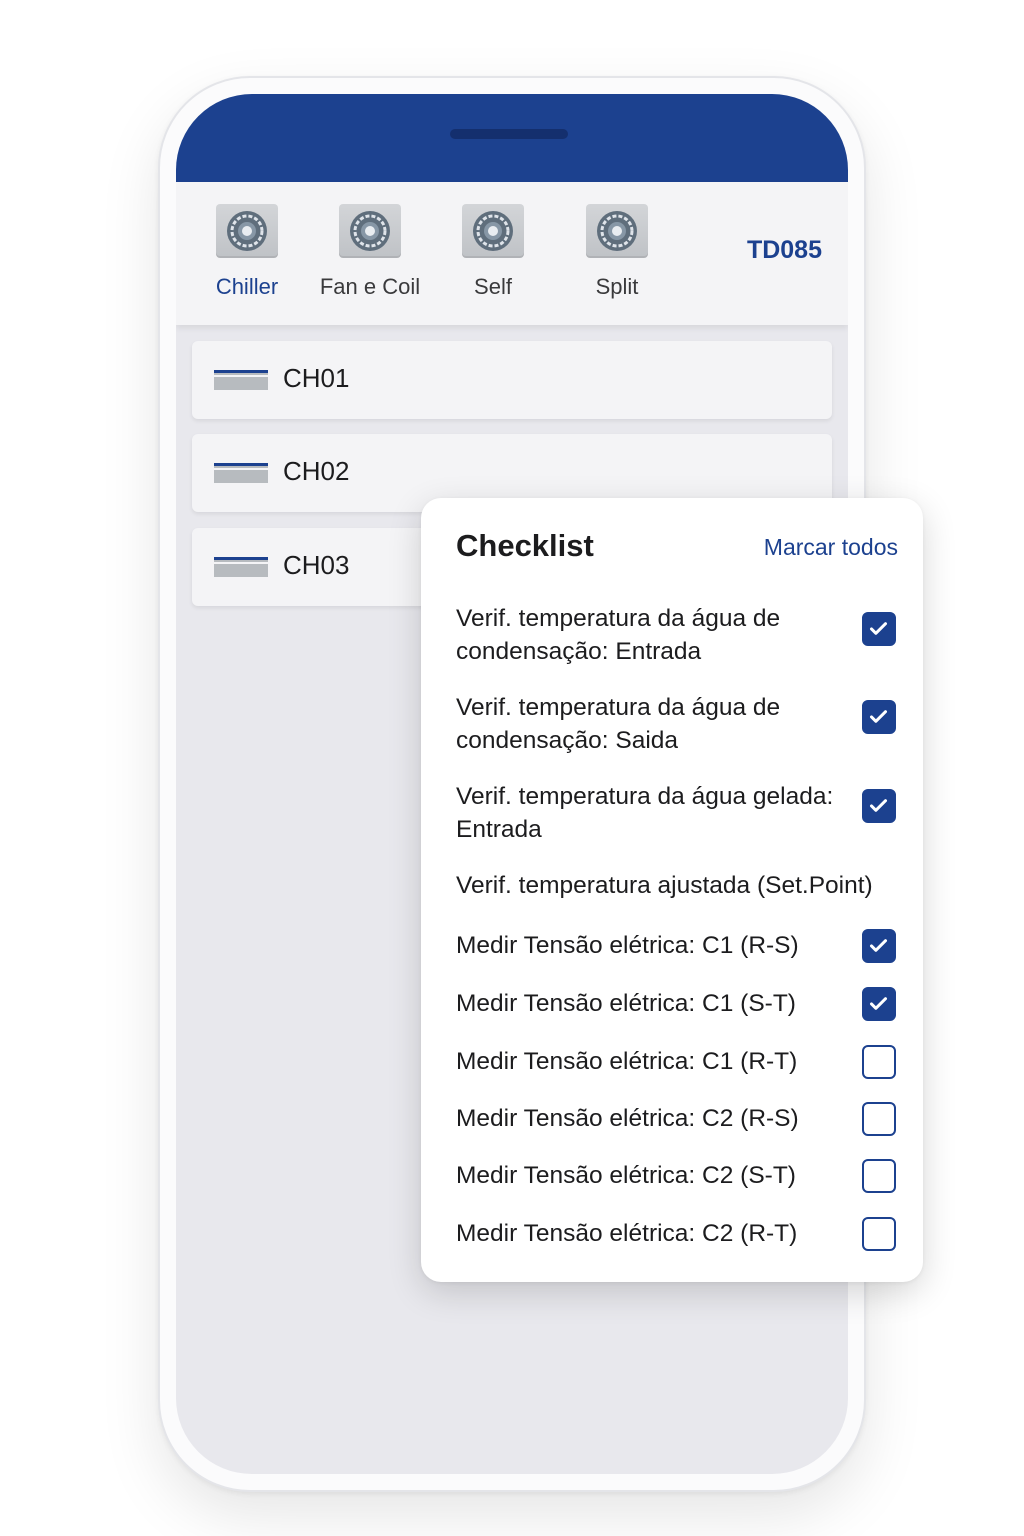 The image size is (1024, 1536). I want to click on category-tab-split: Split, so click(617, 252).